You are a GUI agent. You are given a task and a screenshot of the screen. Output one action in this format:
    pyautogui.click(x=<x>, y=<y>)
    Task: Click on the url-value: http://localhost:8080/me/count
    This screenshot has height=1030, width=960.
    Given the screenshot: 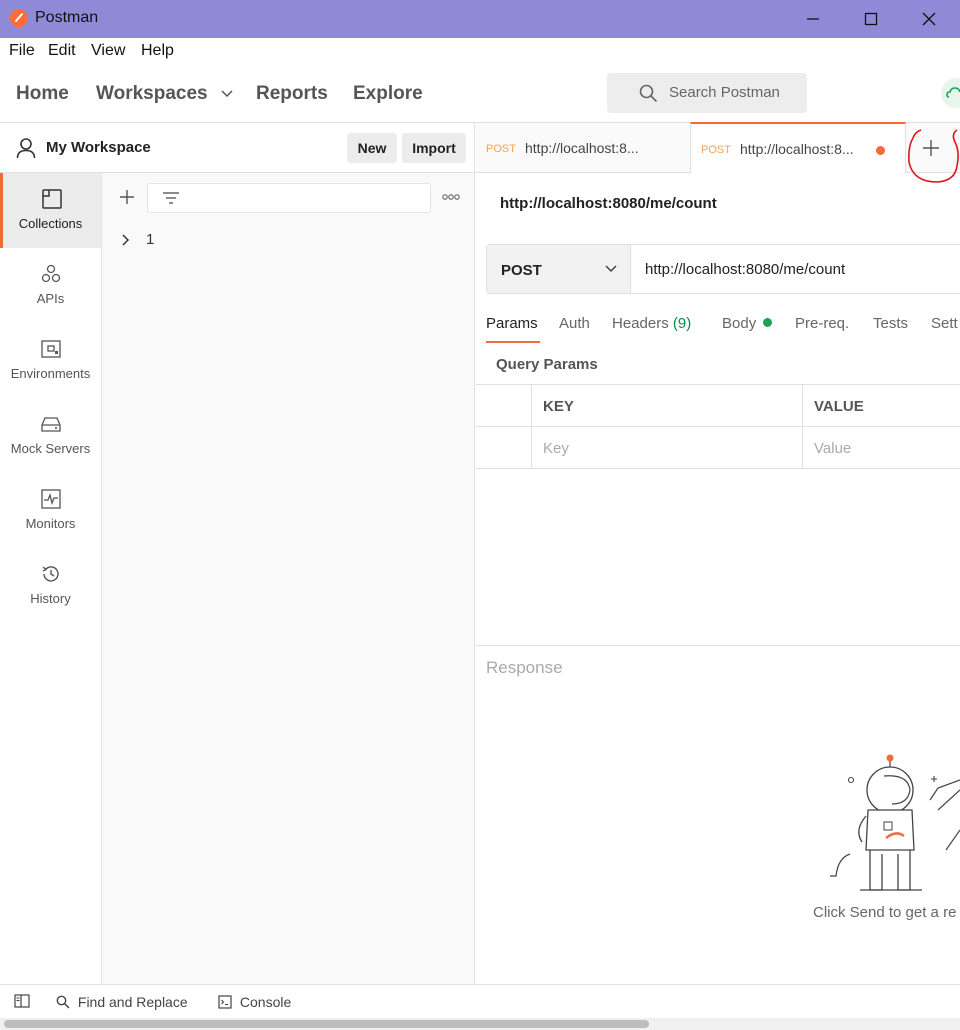 What is the action you would take?
    pyautogui.click(x=745, y=269)
    